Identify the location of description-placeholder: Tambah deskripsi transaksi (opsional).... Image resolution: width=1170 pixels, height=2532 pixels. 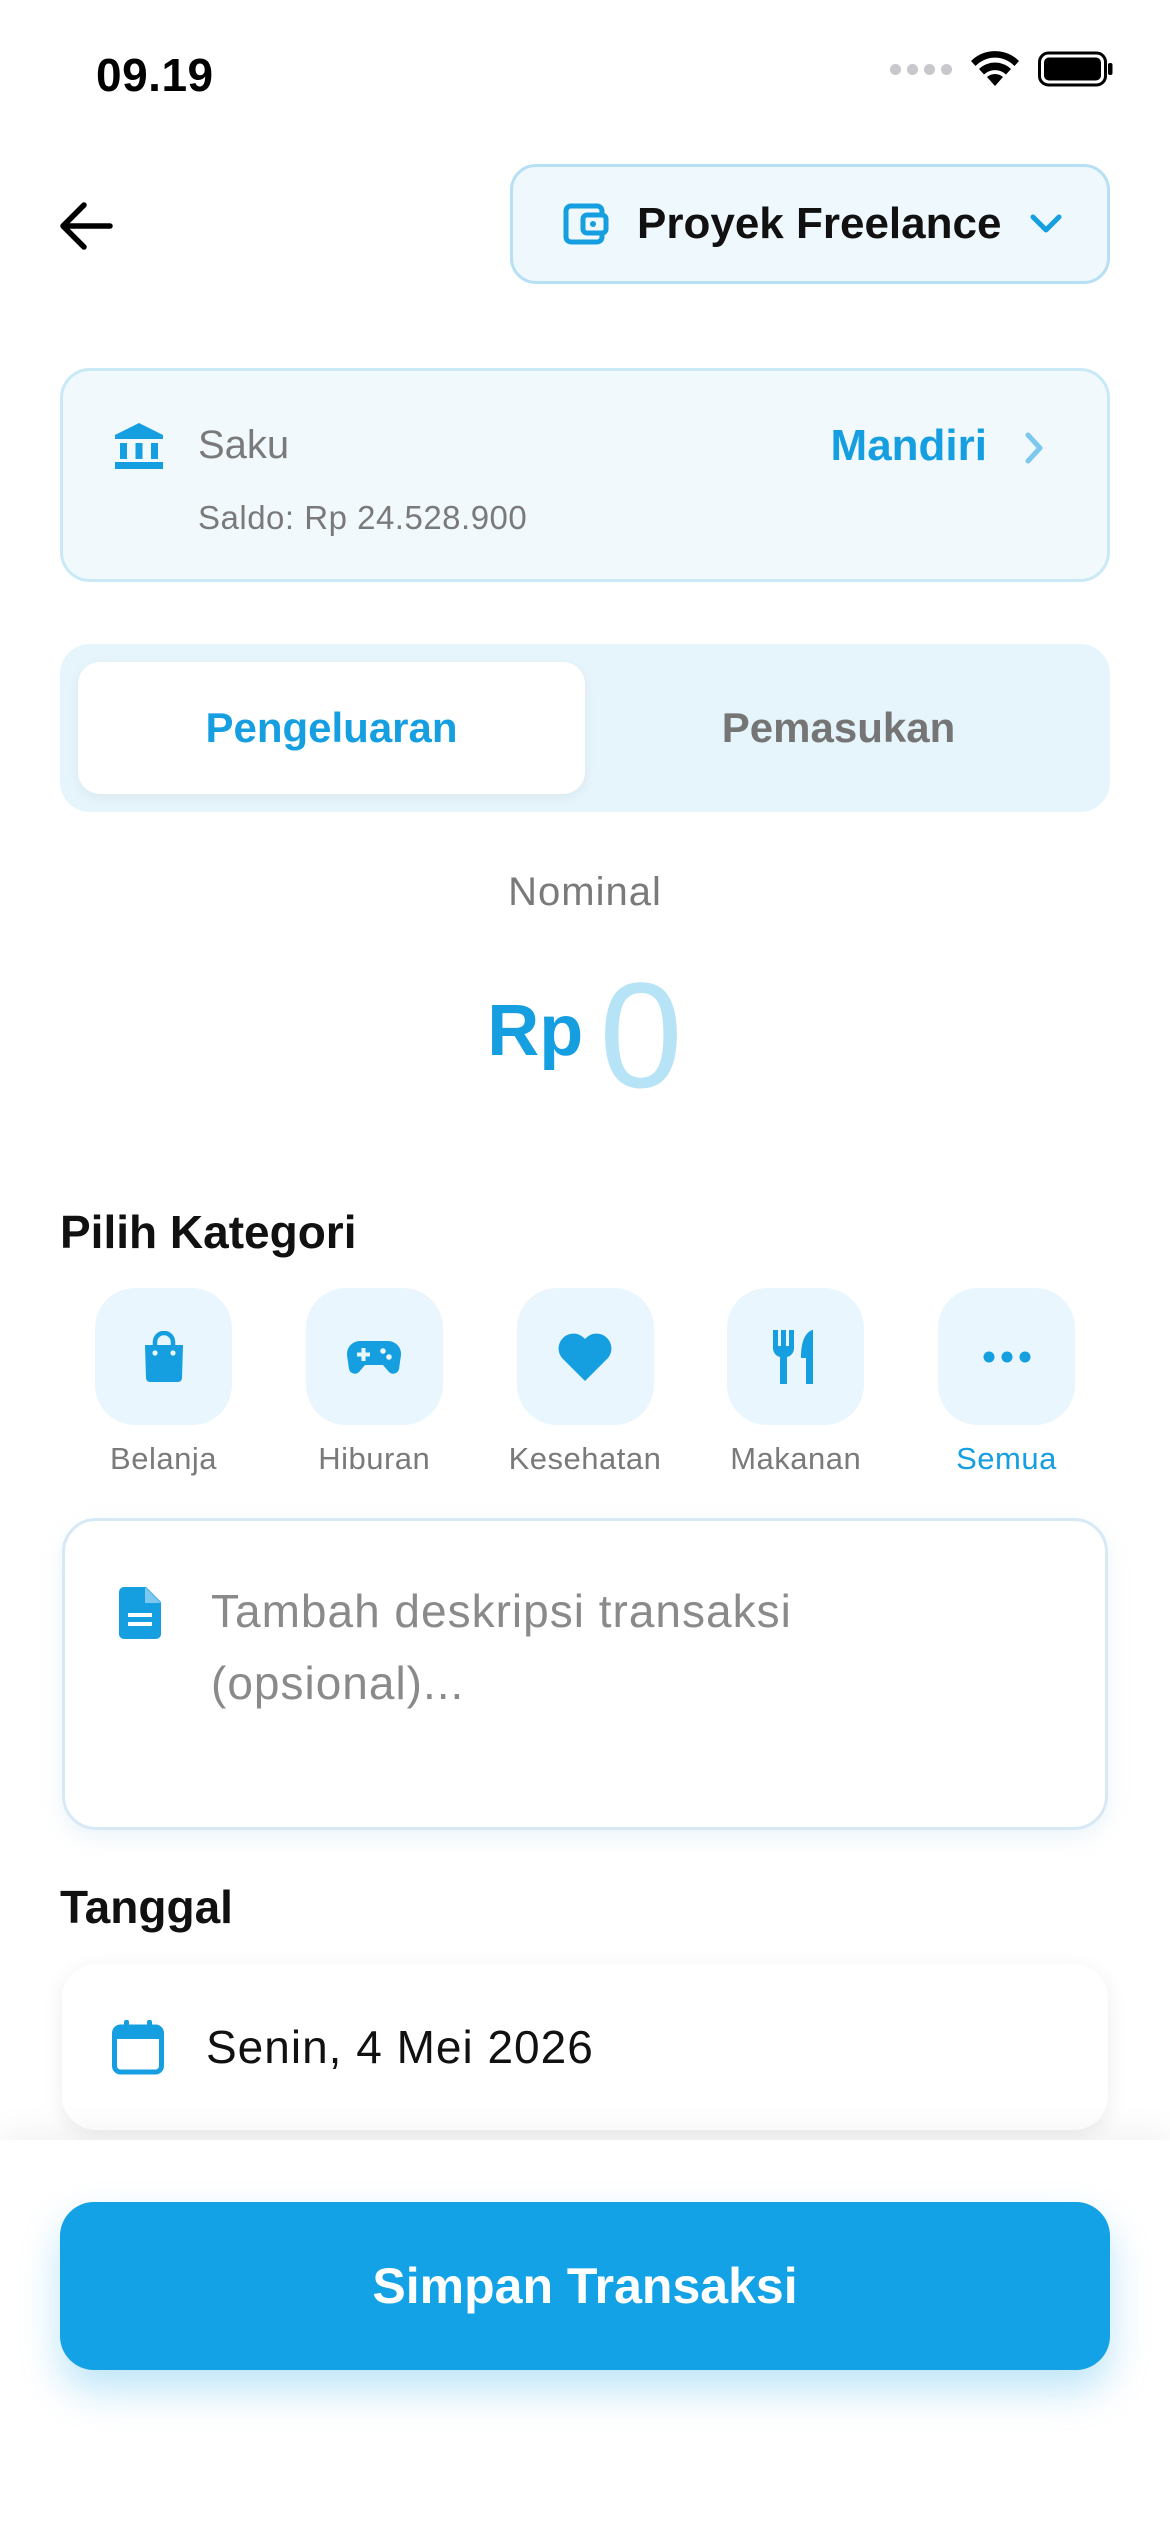
(501, 1647).